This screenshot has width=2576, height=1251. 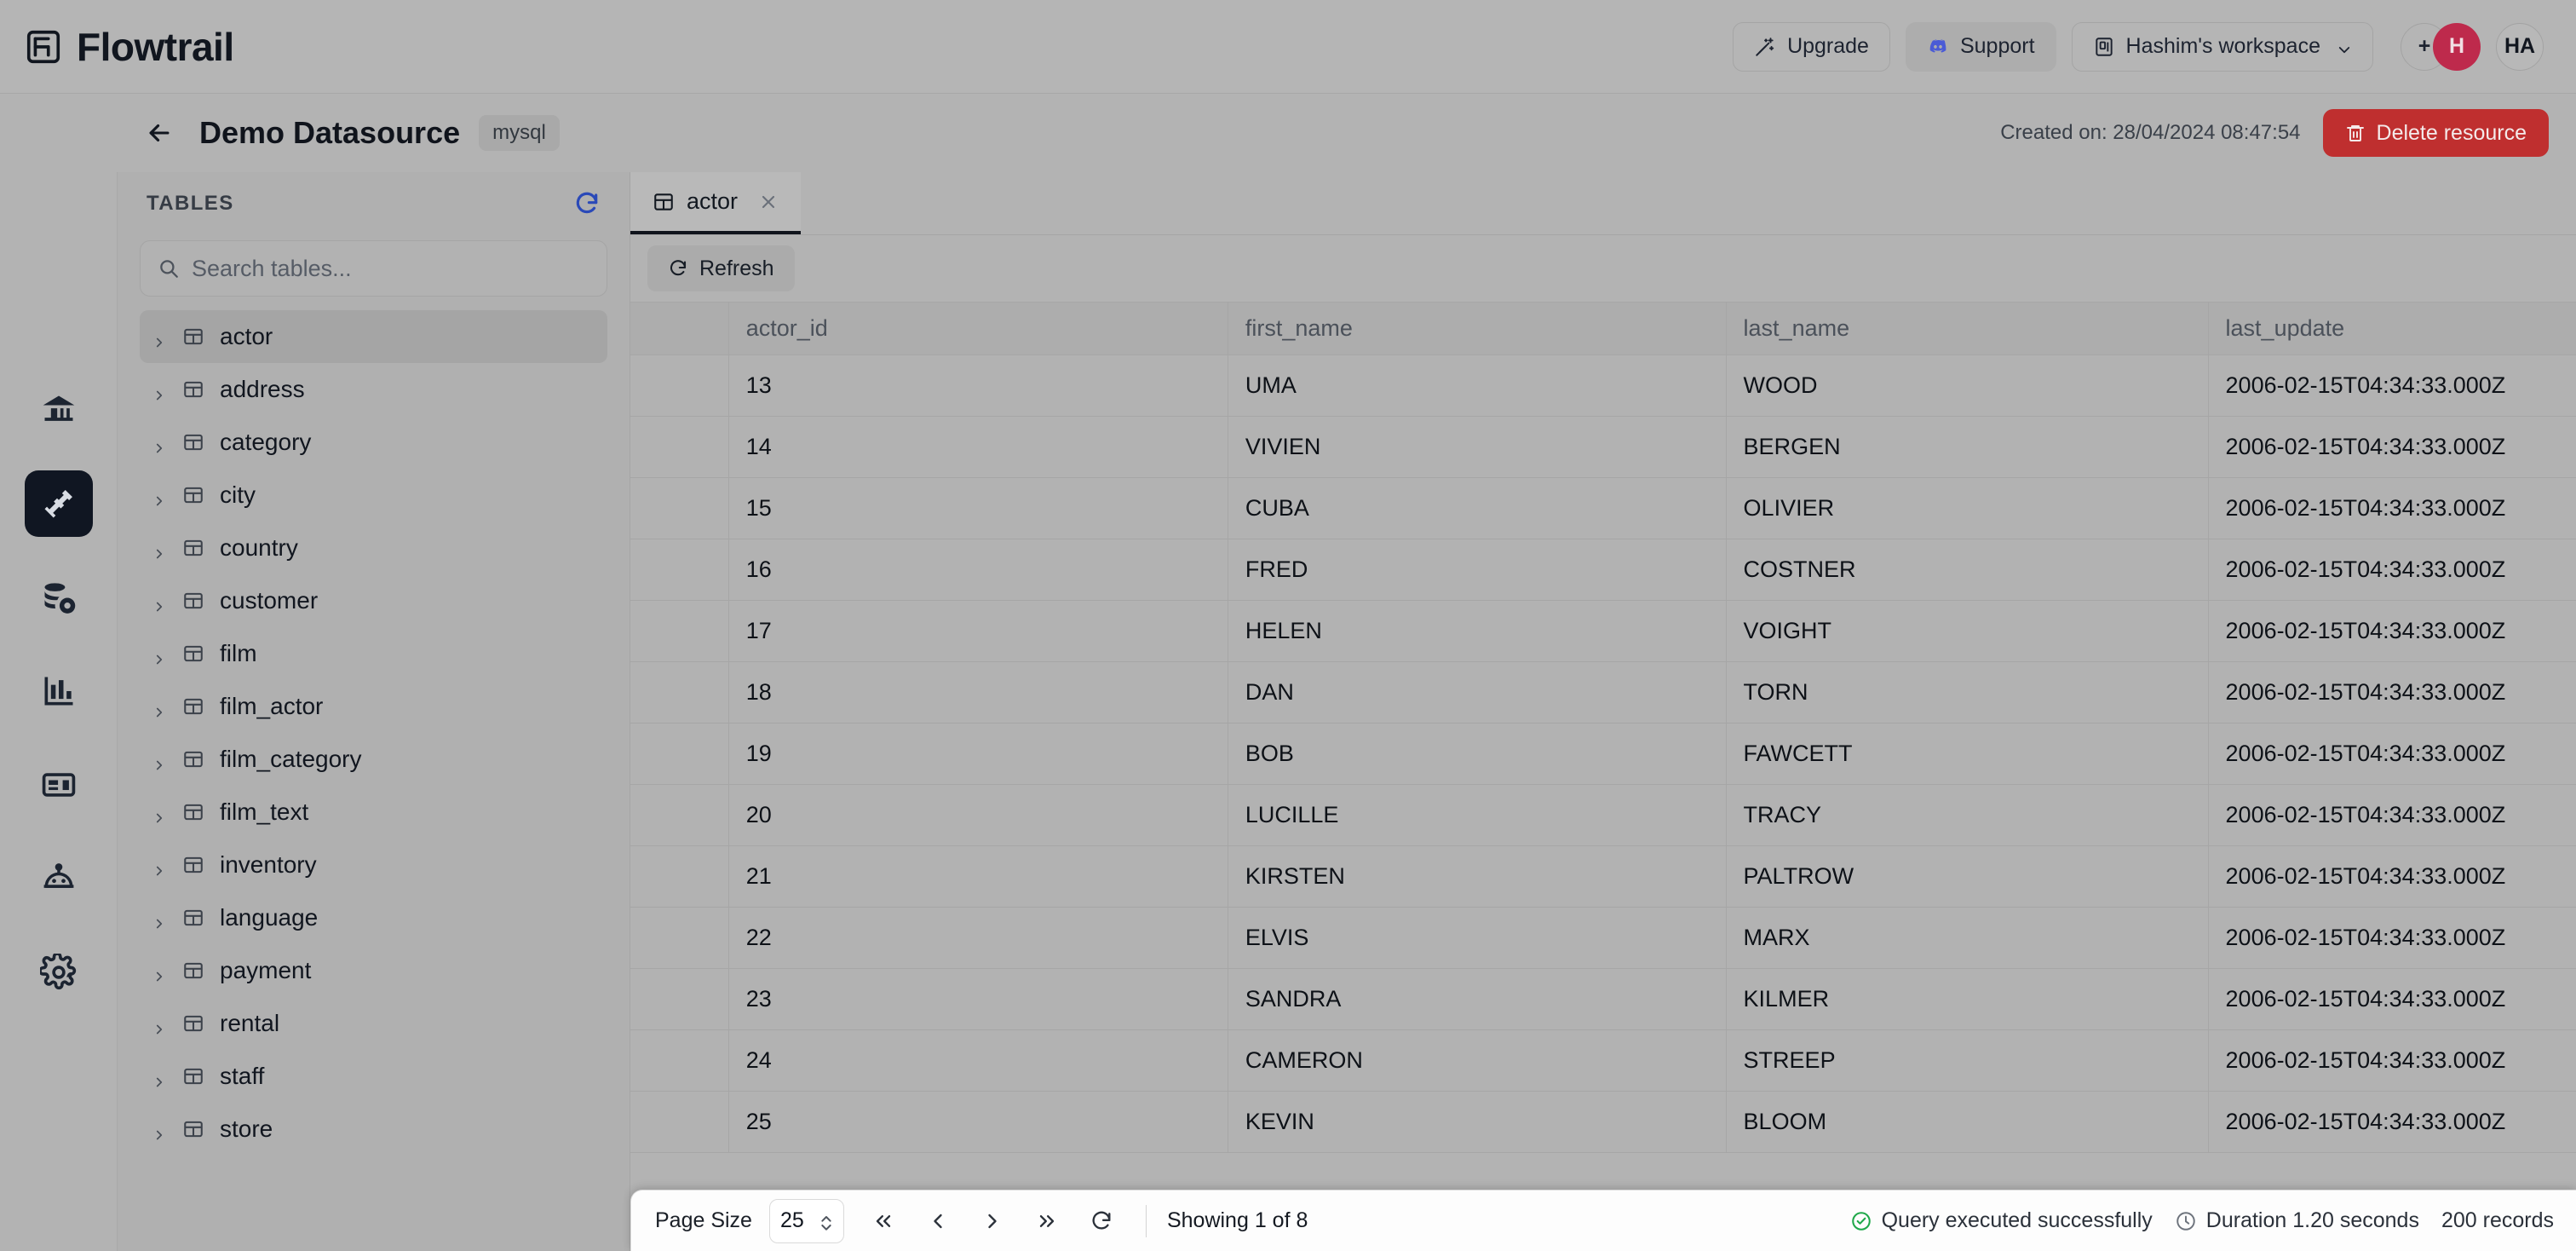 What do you see at coordinates (1968, 1061) in the screenshot?
I see `table-cell: STREEP` at bounding box center [1968, 1061].